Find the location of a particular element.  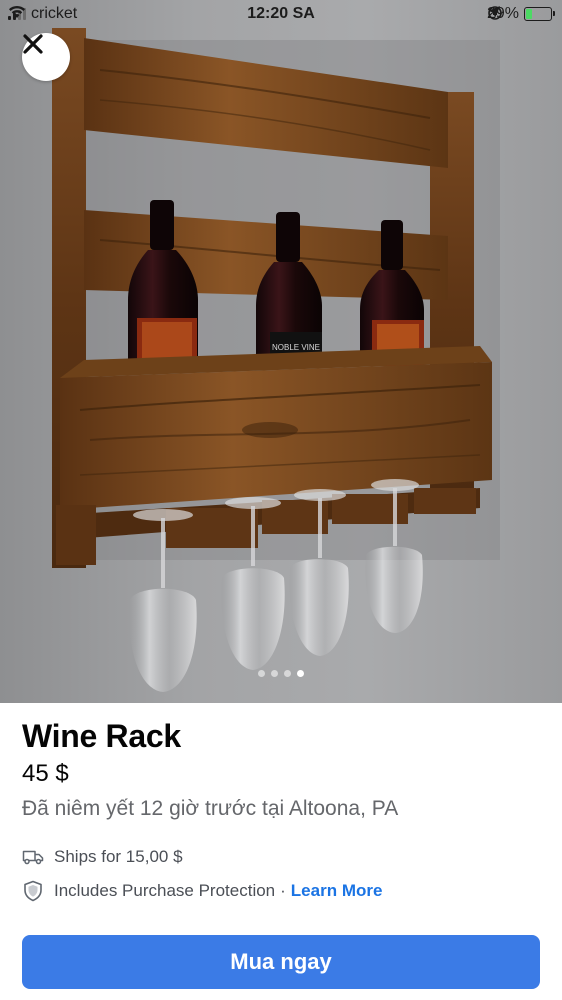

shipping-text: Ships for 15,00 $ is located at coordinates (118, 856).